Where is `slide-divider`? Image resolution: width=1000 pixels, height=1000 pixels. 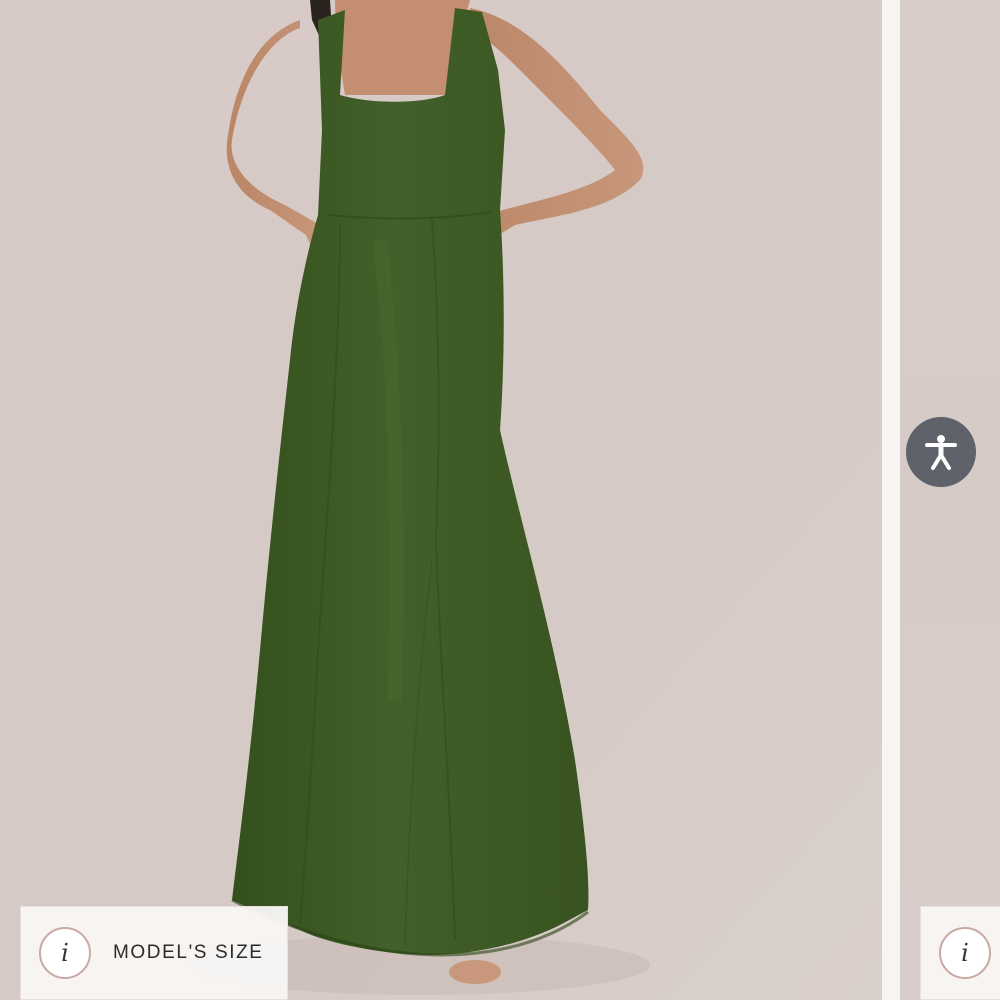 slide-divider is located at coordinates (891, 500).